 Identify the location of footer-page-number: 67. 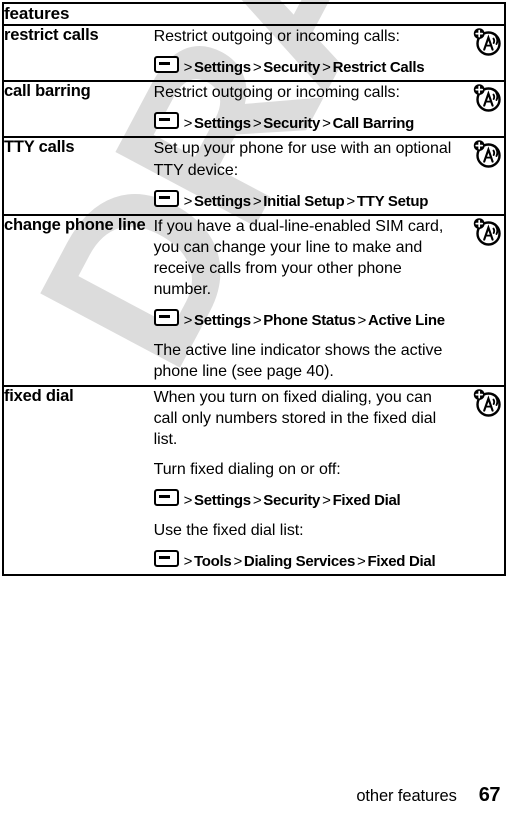
(489, 795).